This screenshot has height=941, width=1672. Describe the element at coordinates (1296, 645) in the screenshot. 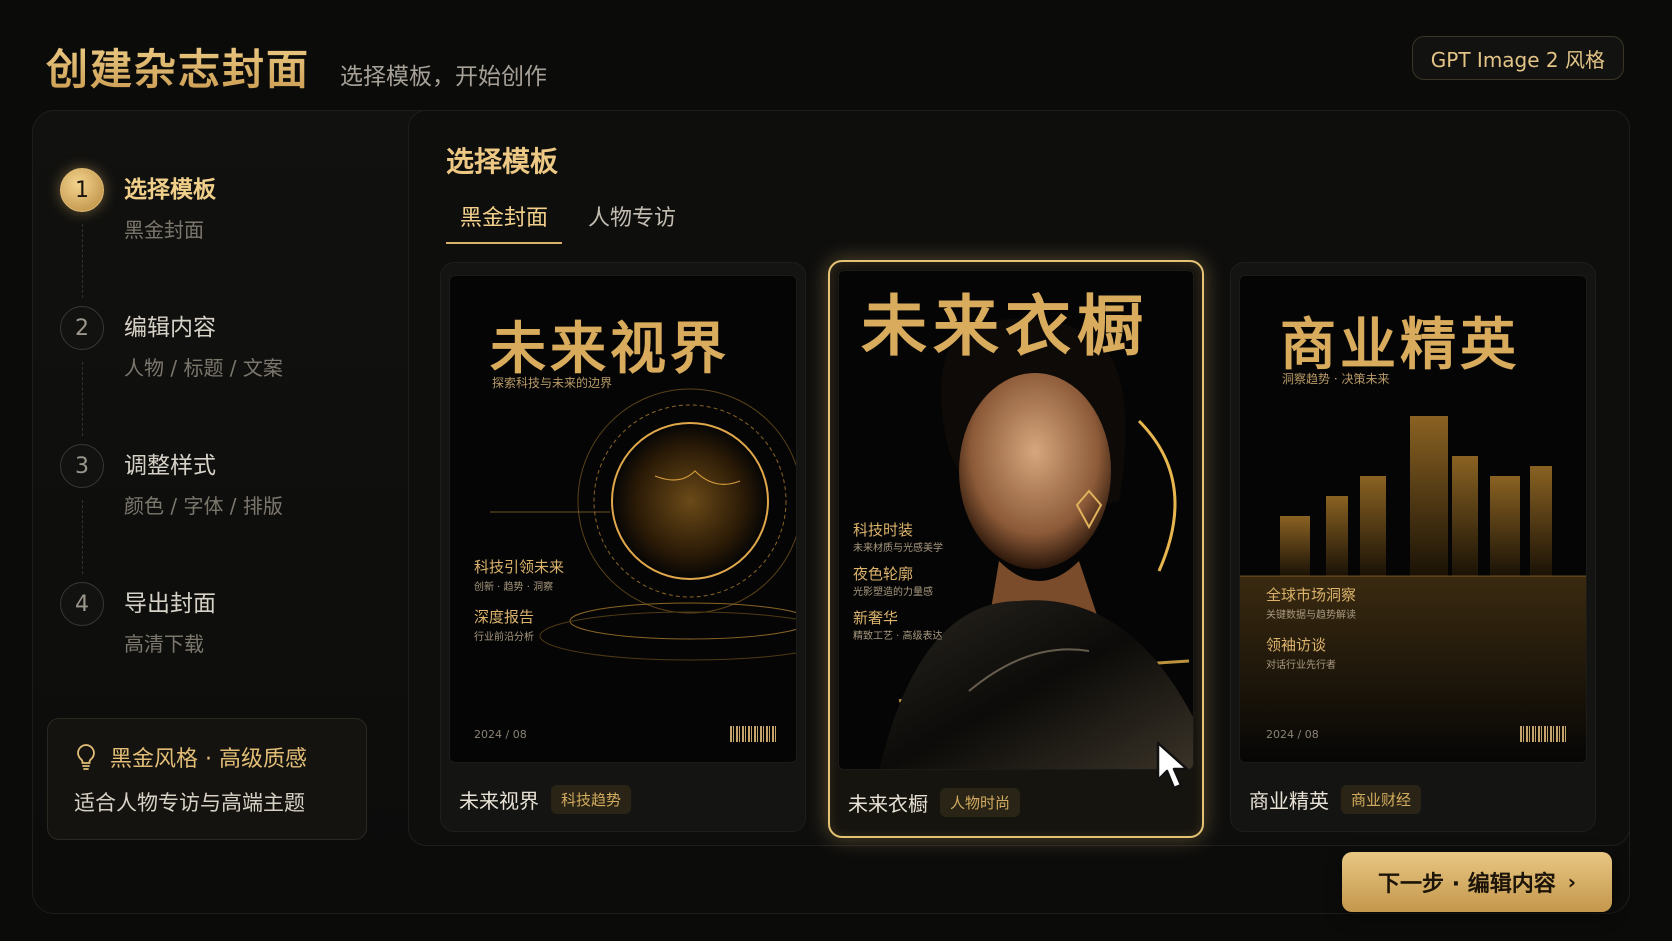

I see `cover-headline: 领袖访谈` at that location.